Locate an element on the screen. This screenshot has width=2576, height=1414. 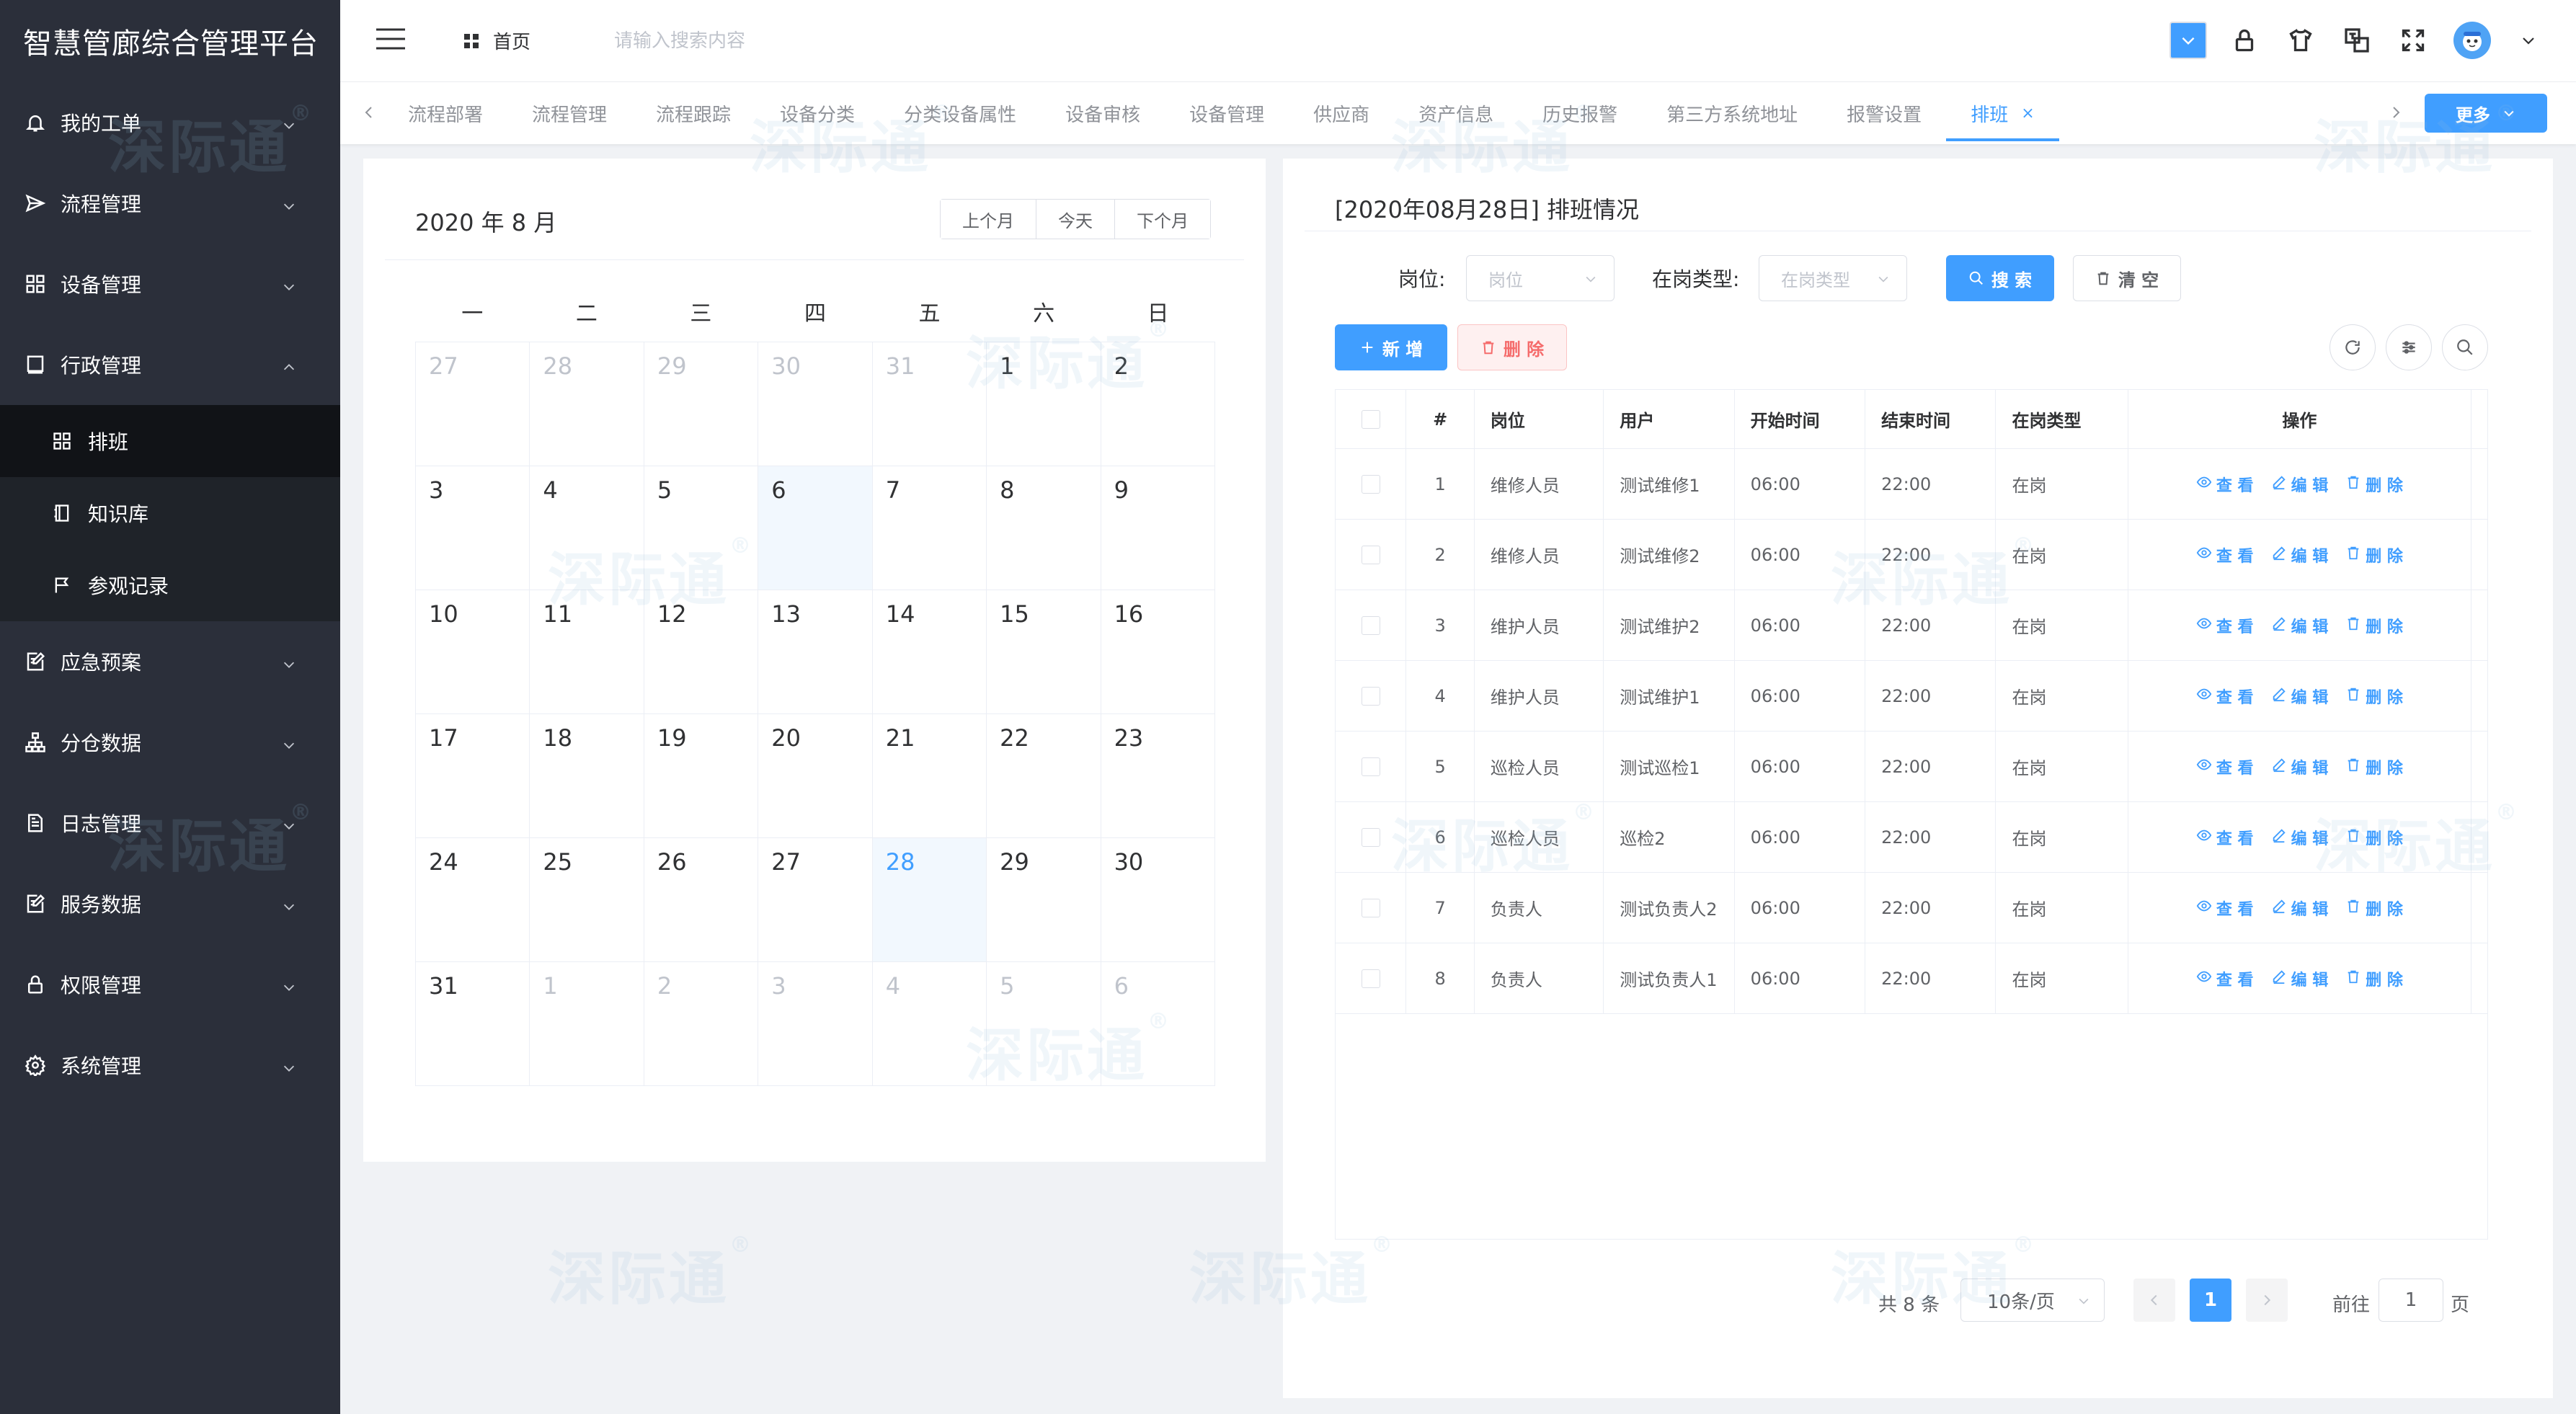
tab-1: 流程管理 is located at coordinates (569, 113).